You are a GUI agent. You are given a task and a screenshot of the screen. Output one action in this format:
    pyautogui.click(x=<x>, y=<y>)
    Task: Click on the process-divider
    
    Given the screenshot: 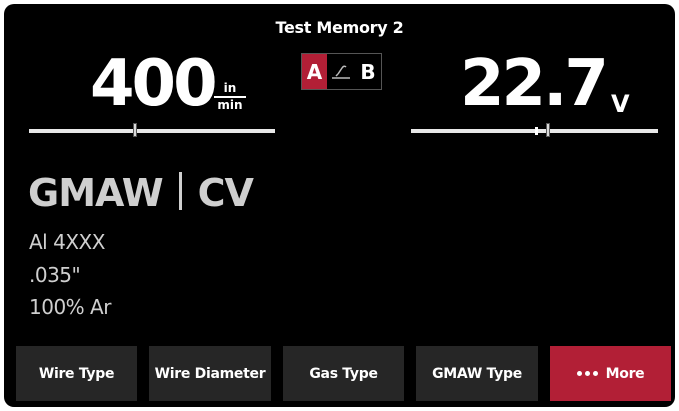 What is the action you would take?
    pyautogui.click(x=180, y=191)
    